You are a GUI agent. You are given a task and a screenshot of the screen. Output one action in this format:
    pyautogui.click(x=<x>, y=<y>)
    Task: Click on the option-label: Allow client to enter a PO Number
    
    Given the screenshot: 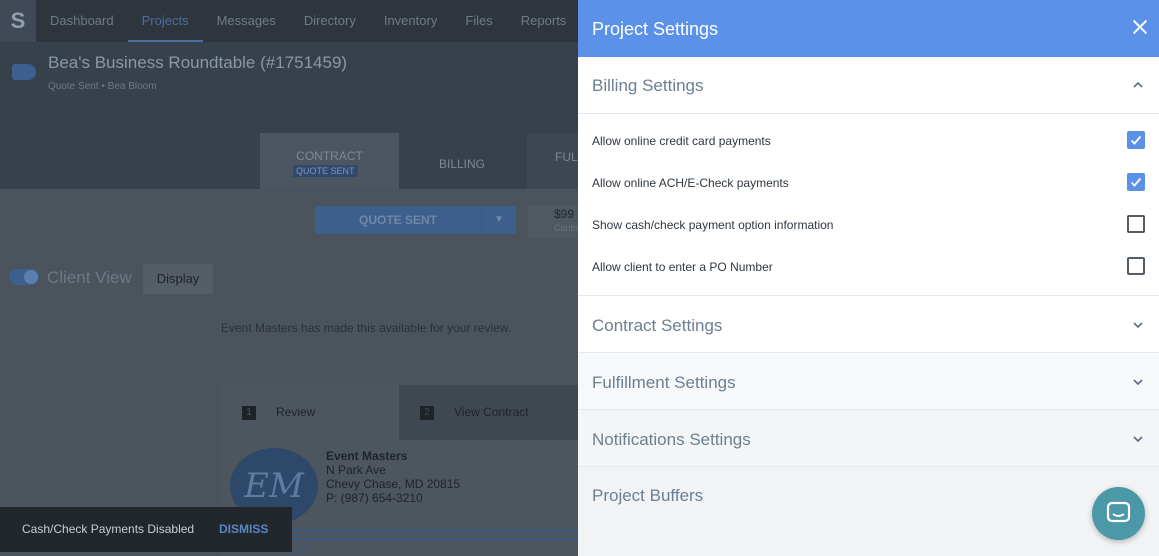 What is the action you would take?
    pyautogui.click(x=682, y=267)
    